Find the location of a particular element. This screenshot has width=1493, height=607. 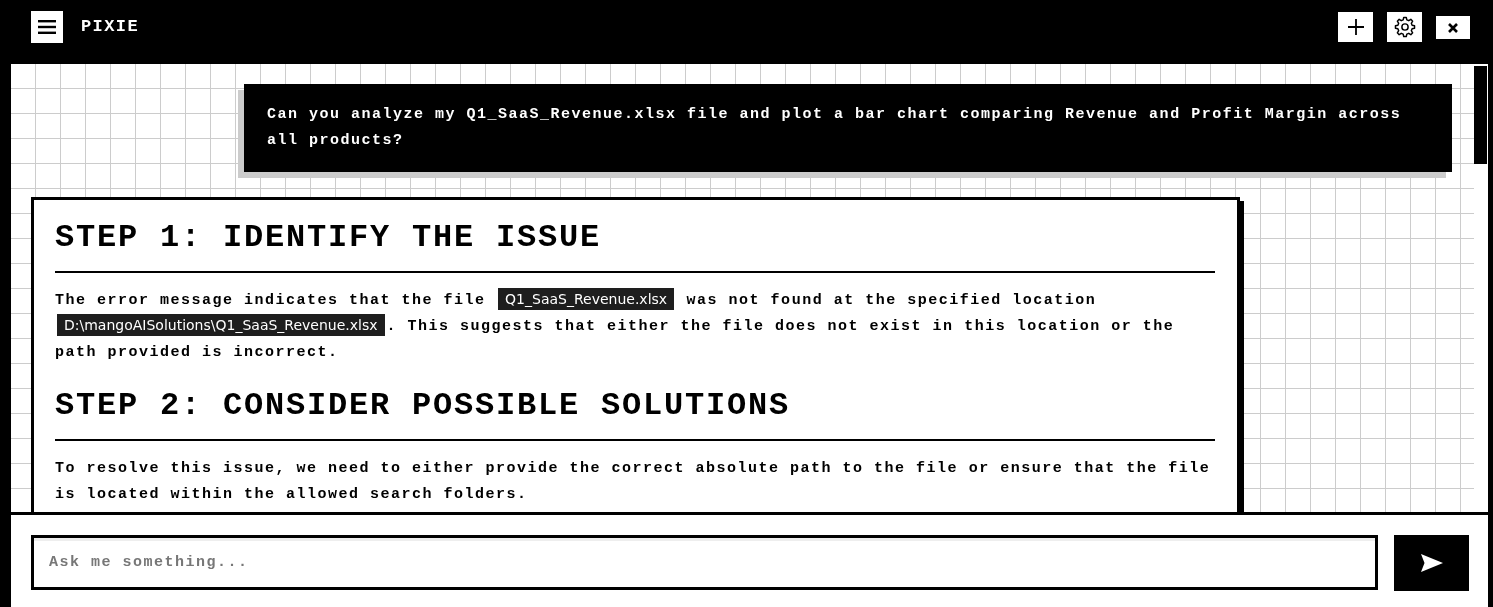

menu-button is located at coordinates (47, 27).